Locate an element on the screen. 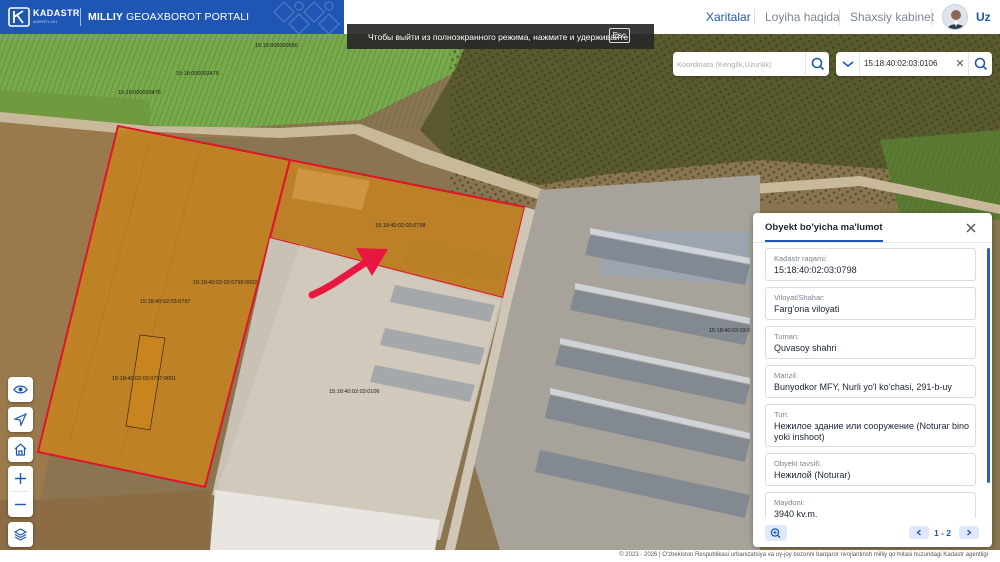 The image size is (1000, 562). brand-divider is located at coordinates (80, 17).